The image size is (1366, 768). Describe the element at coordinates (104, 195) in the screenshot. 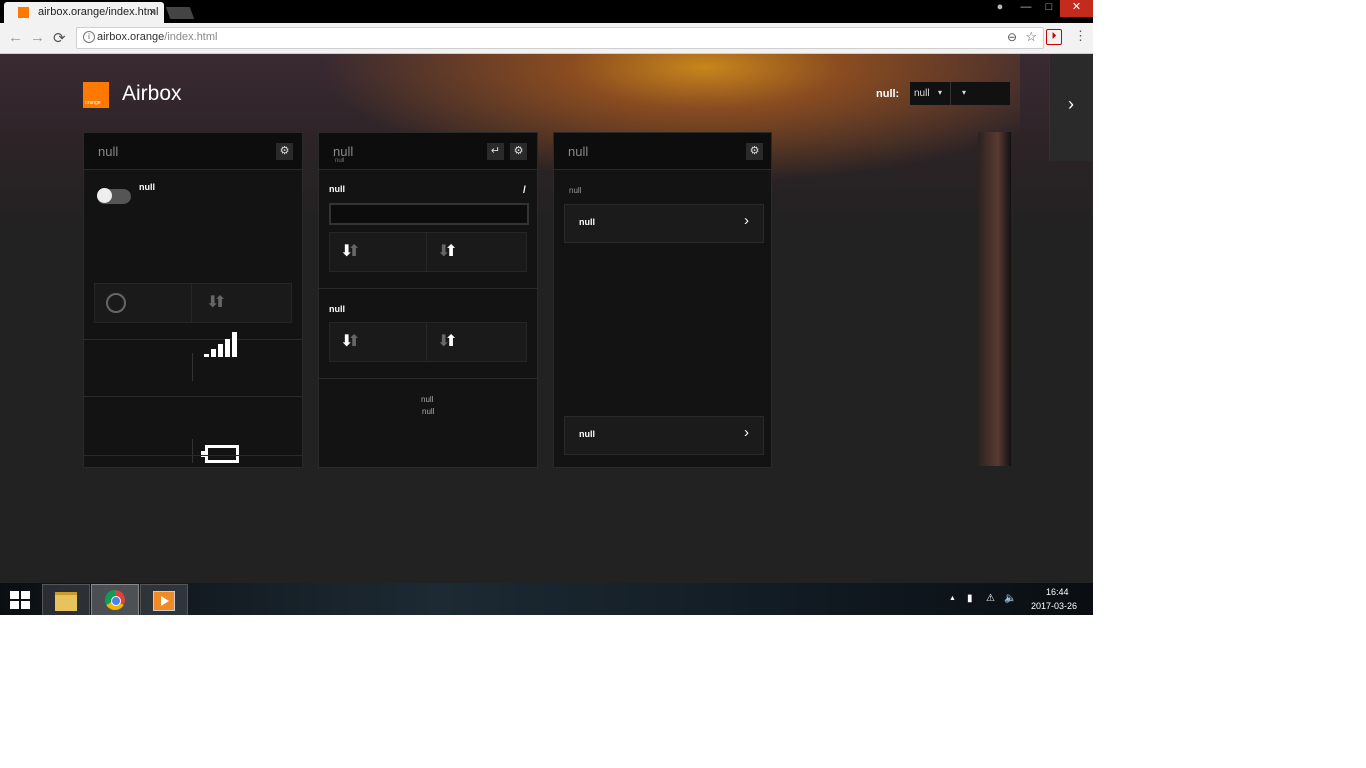

I see `toggle-knob` at that location.